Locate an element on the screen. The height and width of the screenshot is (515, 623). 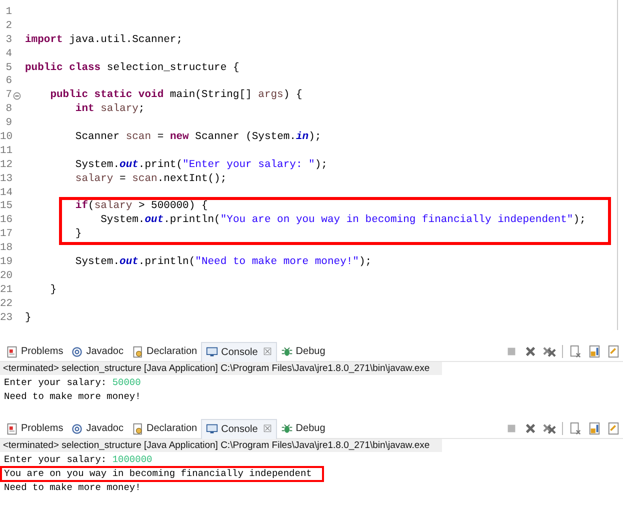
line-number: 19 is located at coordinates (6, 263).